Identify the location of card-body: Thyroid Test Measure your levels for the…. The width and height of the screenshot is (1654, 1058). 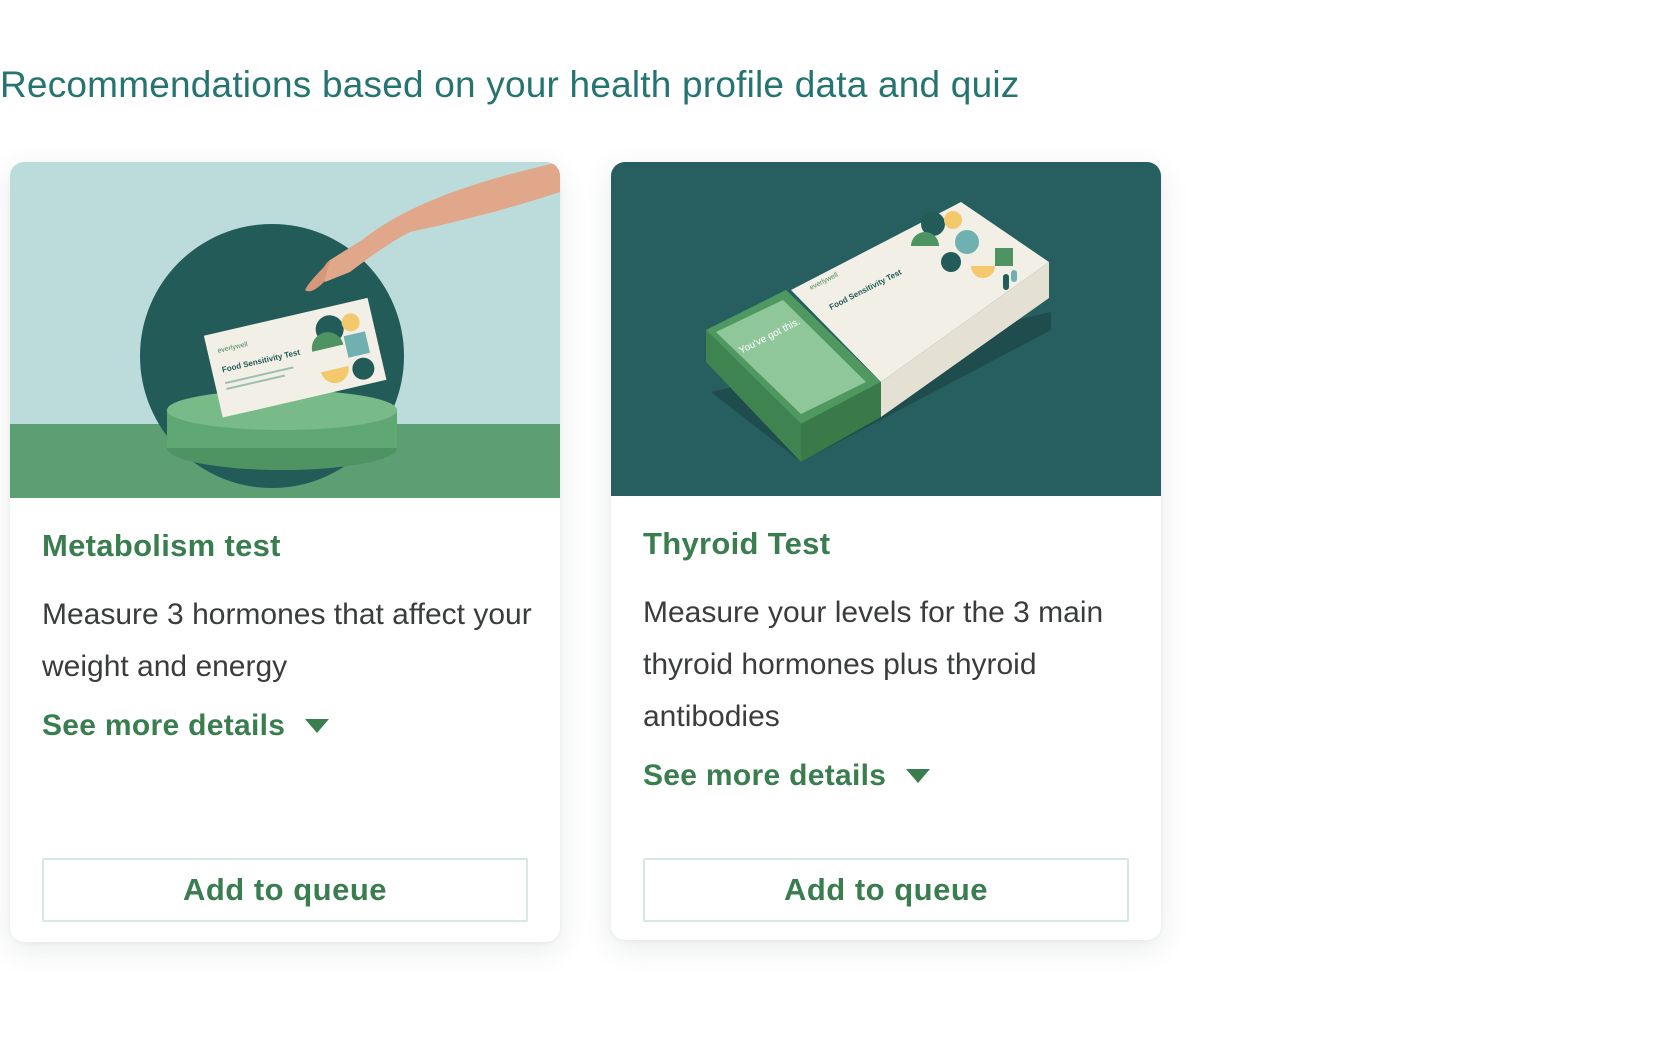
(886, 717).